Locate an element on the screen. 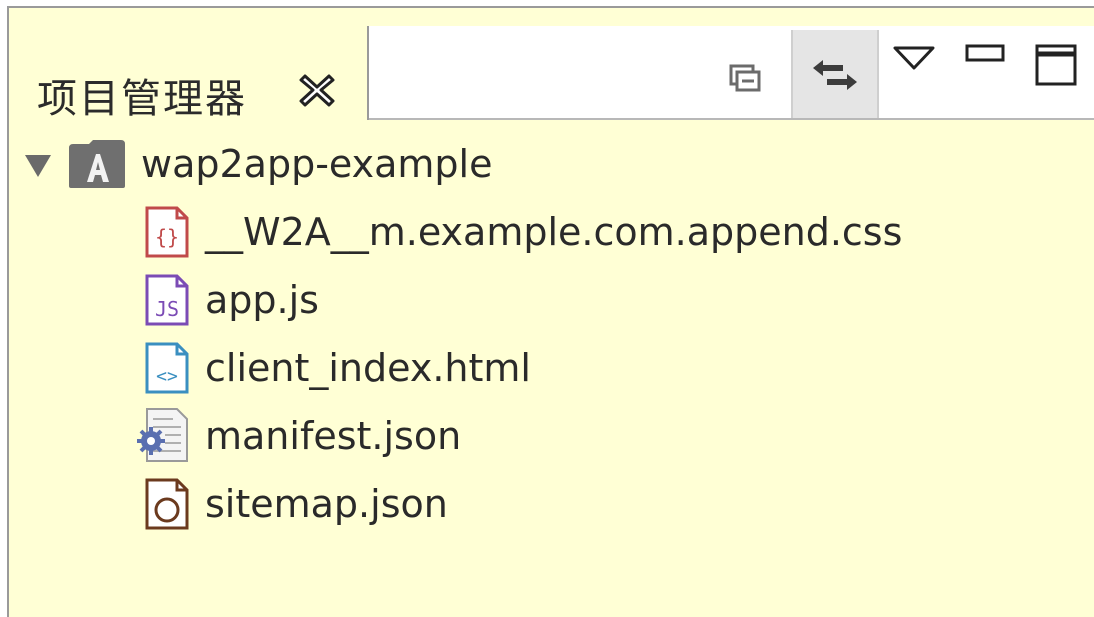  svg-text: JS is located at coordinates (167, 309).